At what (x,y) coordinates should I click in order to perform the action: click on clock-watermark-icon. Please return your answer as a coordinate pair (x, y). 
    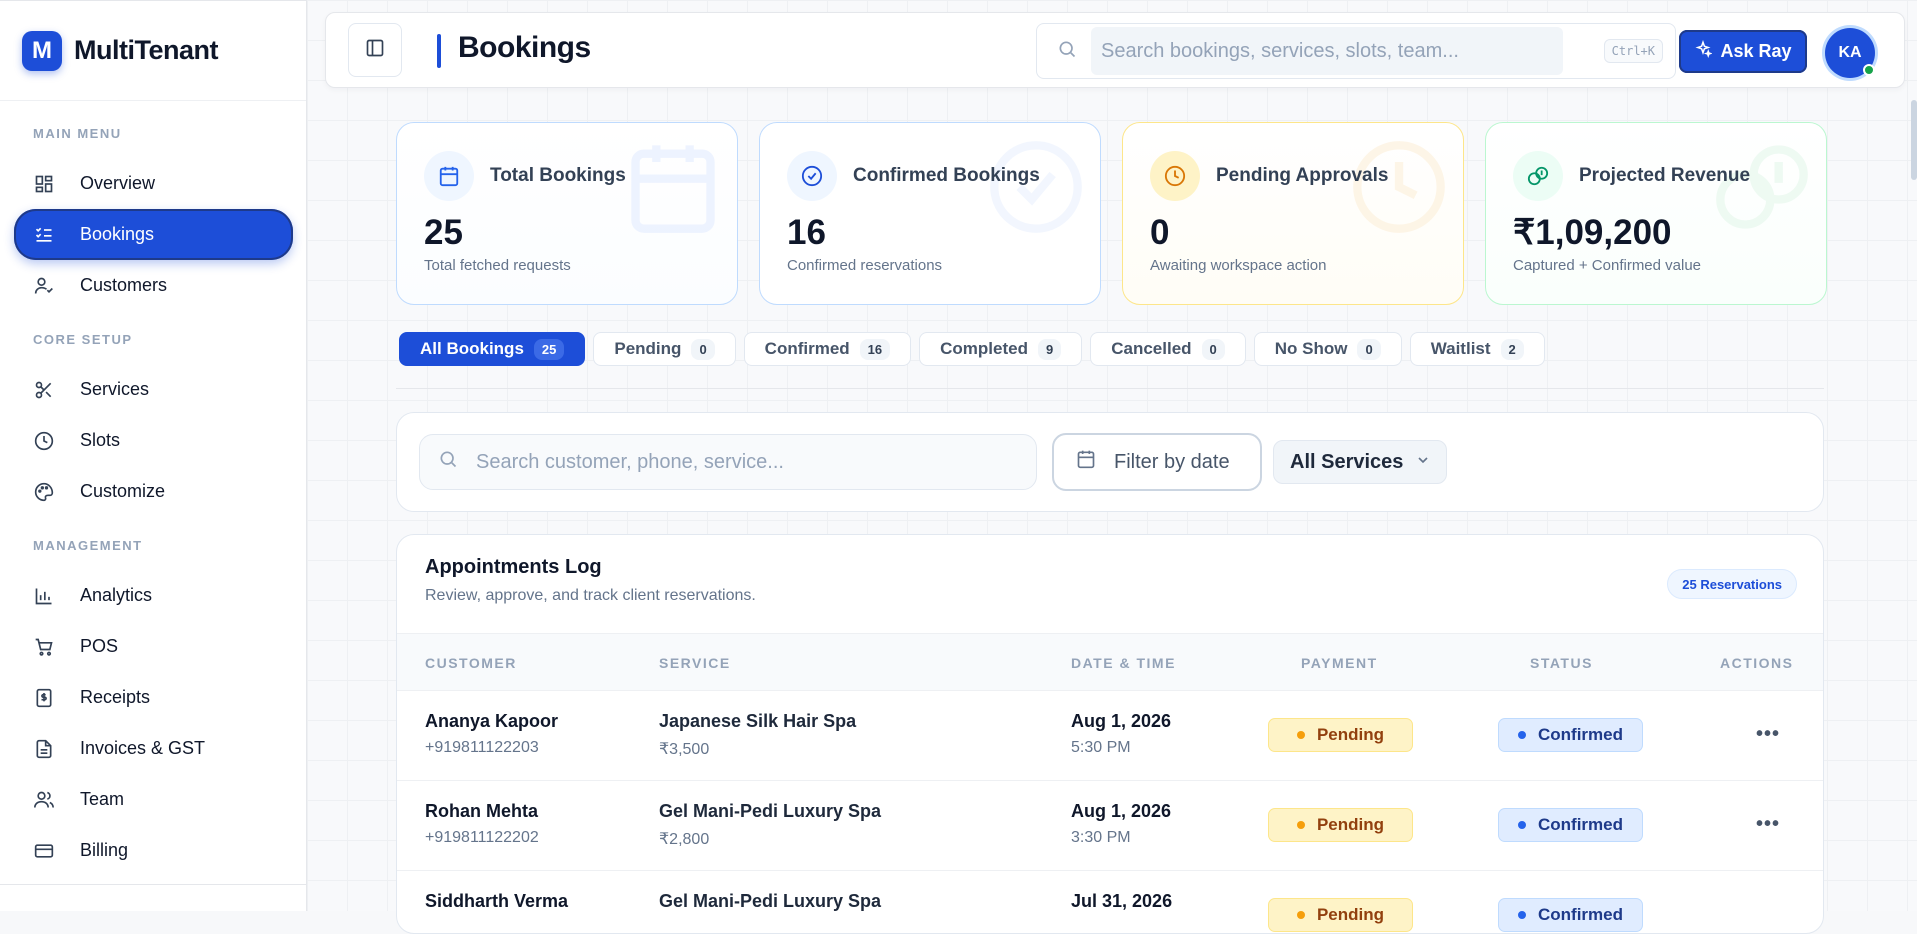
    Looking at the image, I should click on (1399, 189).